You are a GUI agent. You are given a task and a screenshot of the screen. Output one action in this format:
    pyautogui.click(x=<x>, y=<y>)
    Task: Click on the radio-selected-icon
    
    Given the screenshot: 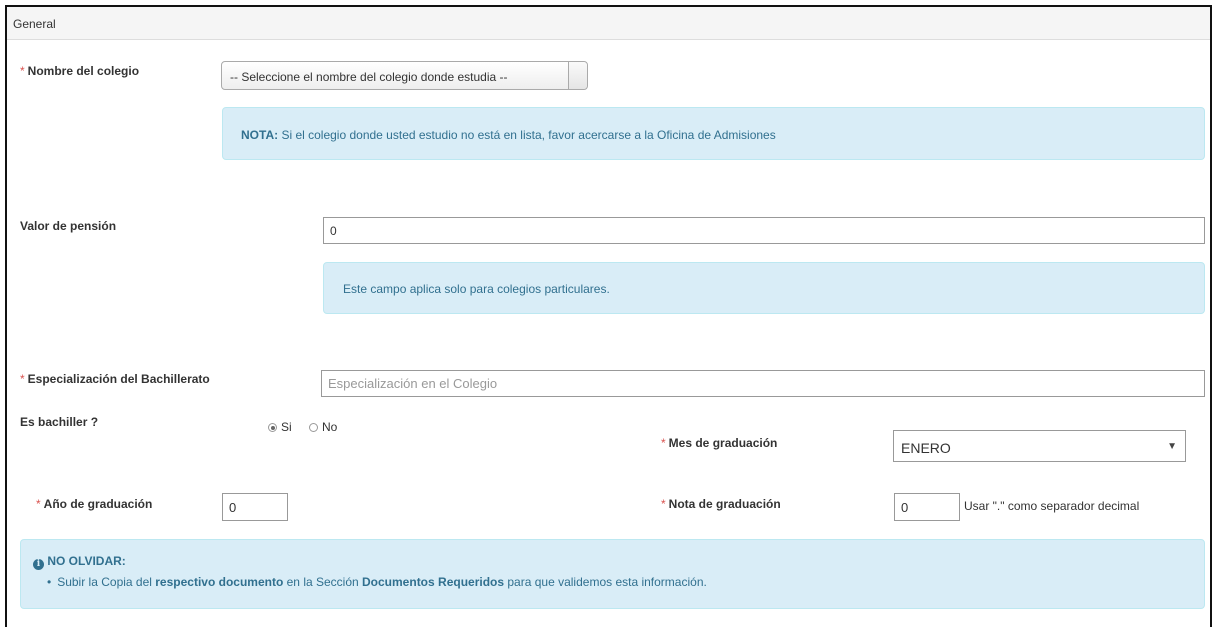 What is the action you would take?
    pyautogui.click(x=272, y=428)
    